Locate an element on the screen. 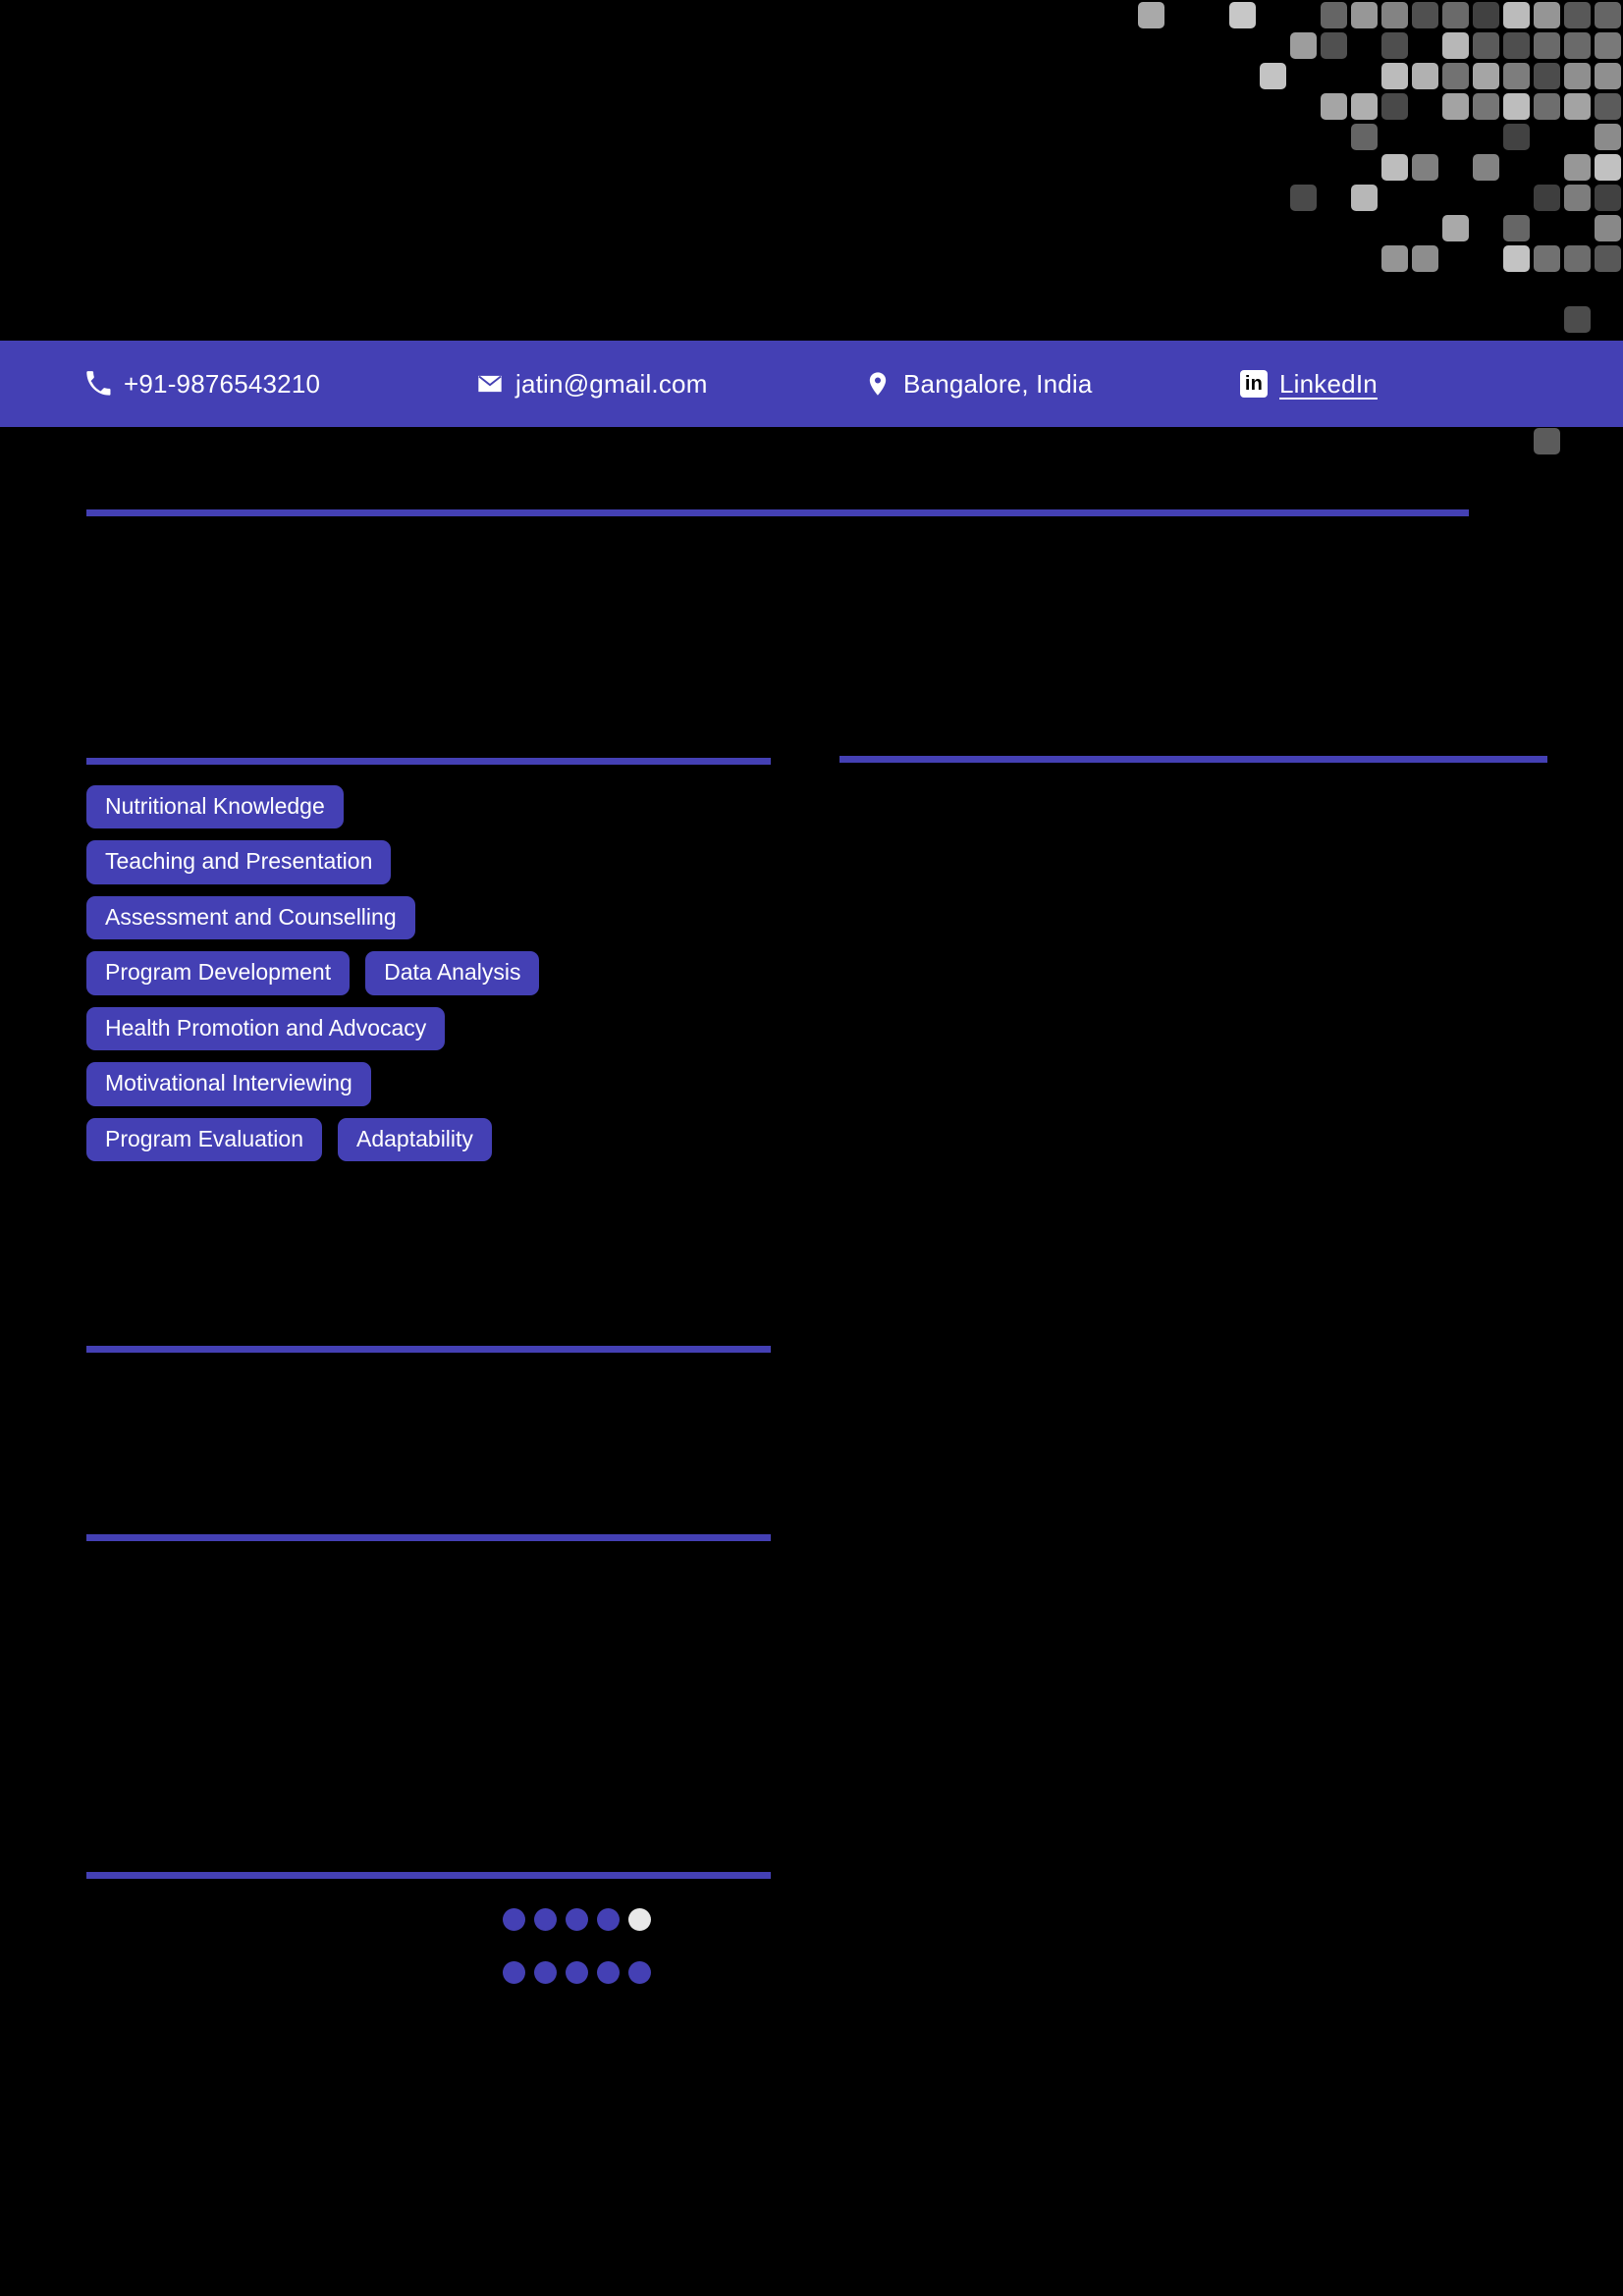 Image resolution: width=1623 pixels, height=2296 pixels. skill-row: Teaching and Presentation is located at coordinates (430, 862).